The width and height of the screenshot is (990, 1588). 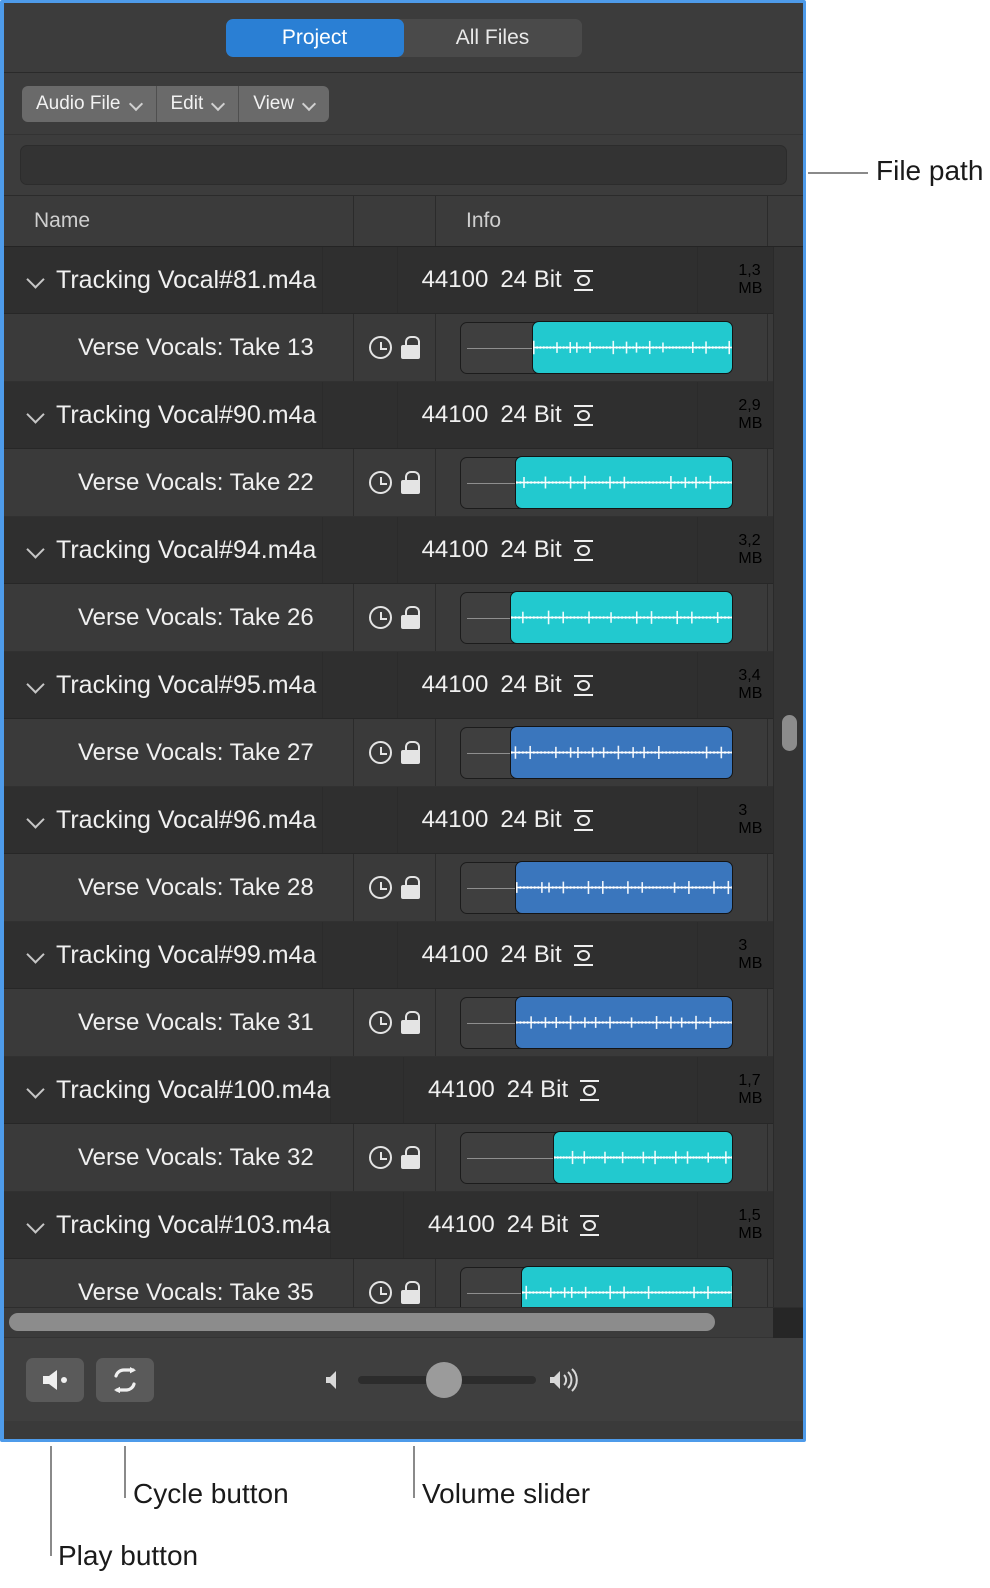 I want to click on take-name-cell: Verse Vocals: Take 27, so click(x=179, y=752).